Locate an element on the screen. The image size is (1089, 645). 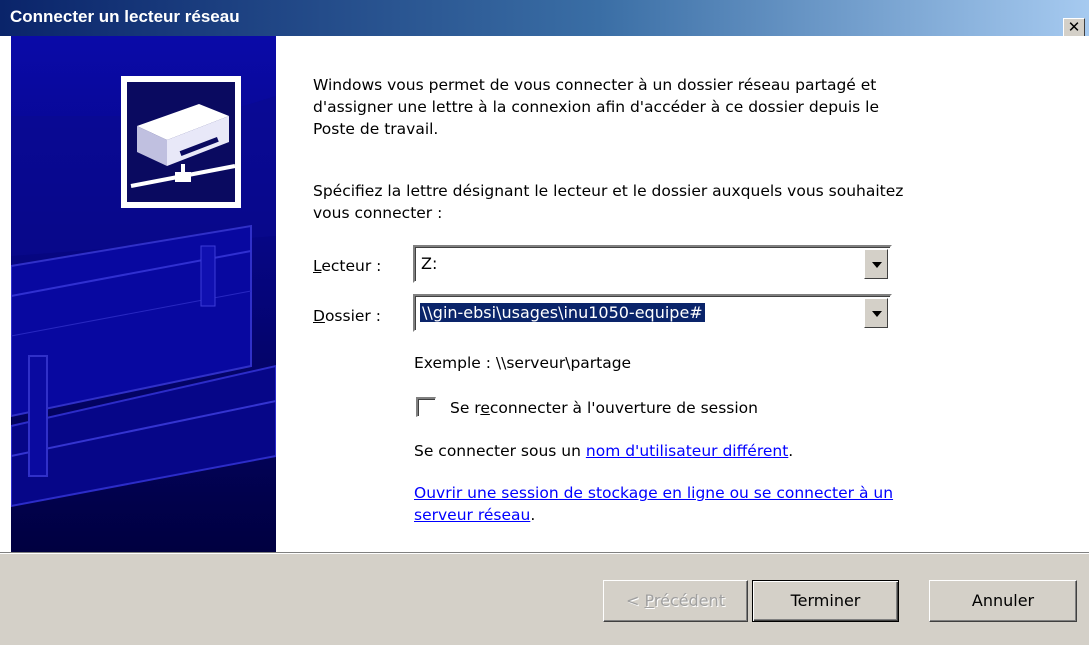
reconnect-checkbox is located at coordinates (426, 407).